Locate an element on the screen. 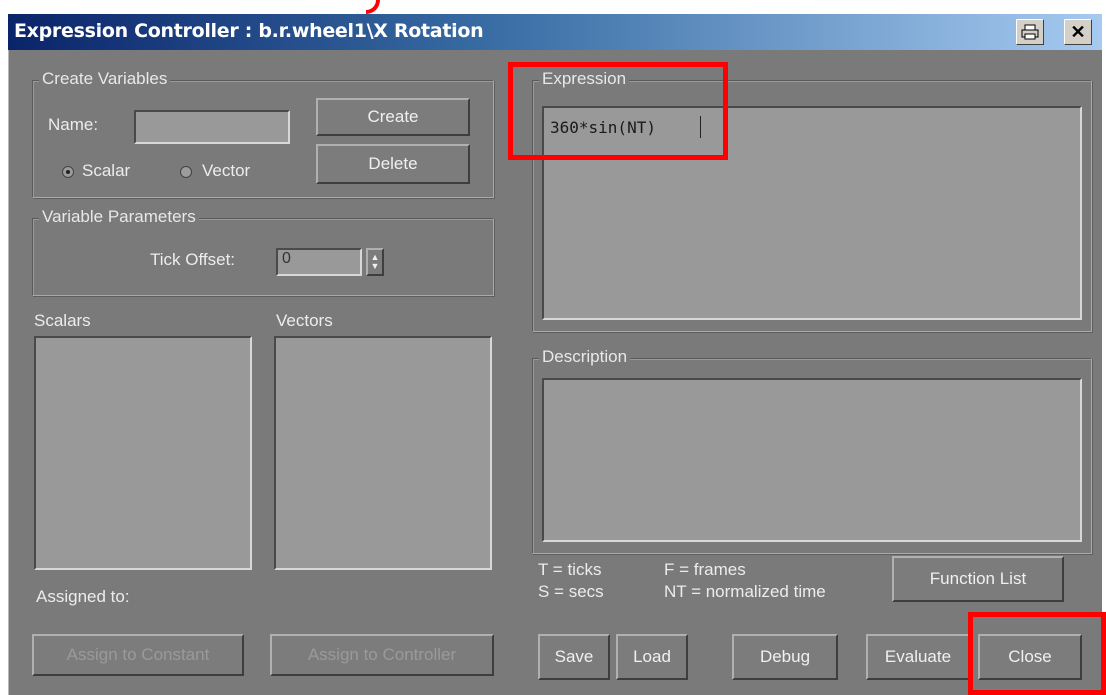 The width and height of the screenshot is (1106, 695). create-variables-legend: Create Variables is located at coordinates (105, 79).